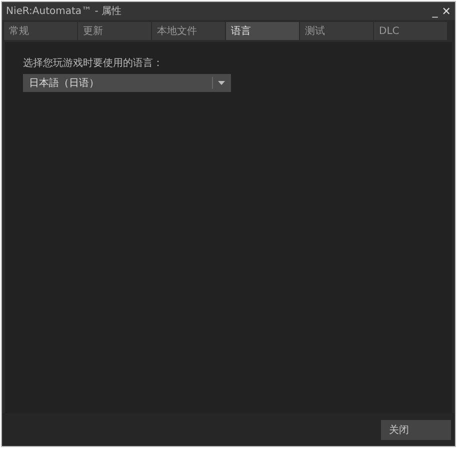  Describe the element at coordinates (114, 31) in the screenshot. I see `tab: 更新` at that location.